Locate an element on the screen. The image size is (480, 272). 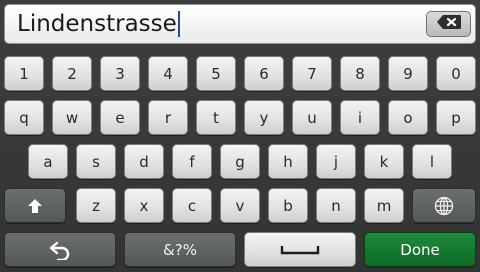
key-label: j is located at coordinates (336, 161).